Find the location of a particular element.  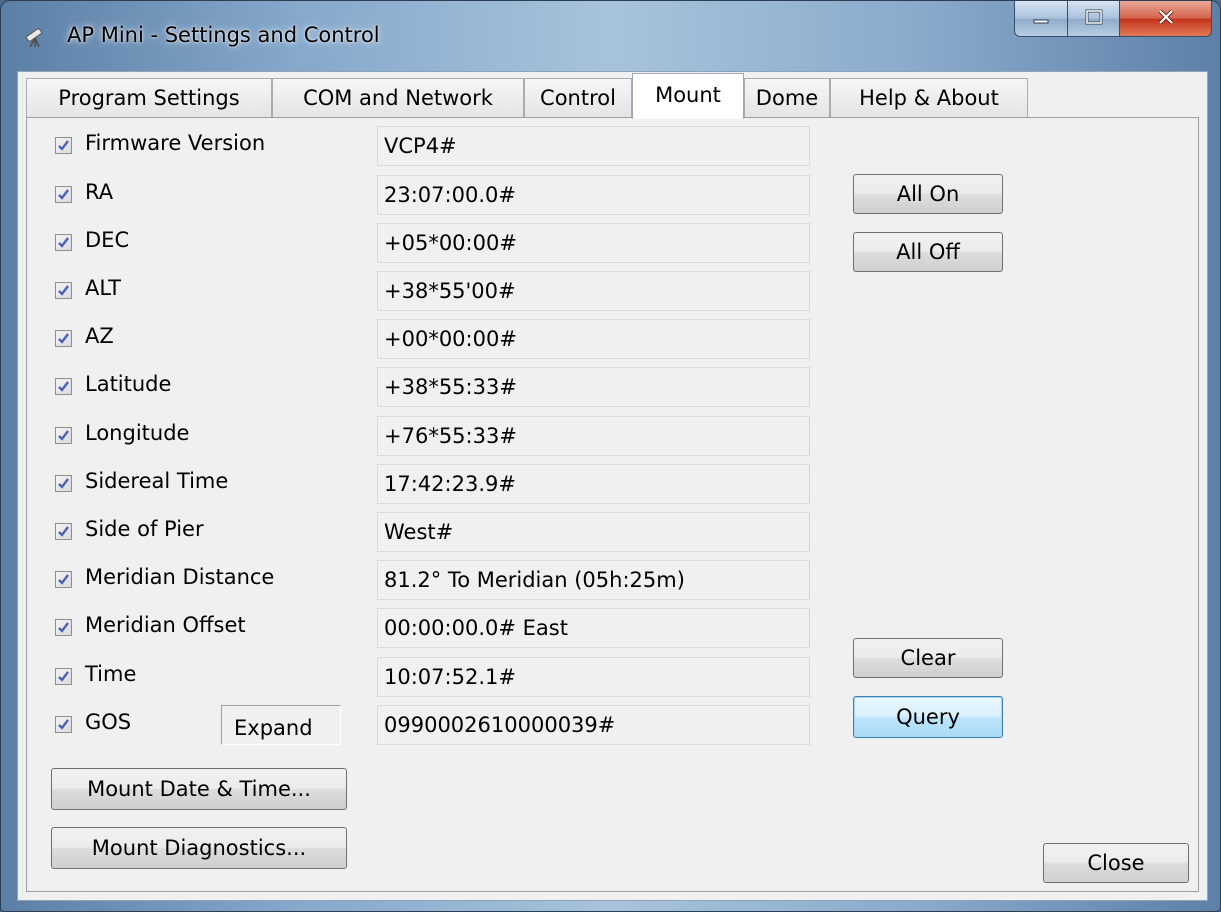

alt-value: +38*55'00# is located at coordinates (593, 291).